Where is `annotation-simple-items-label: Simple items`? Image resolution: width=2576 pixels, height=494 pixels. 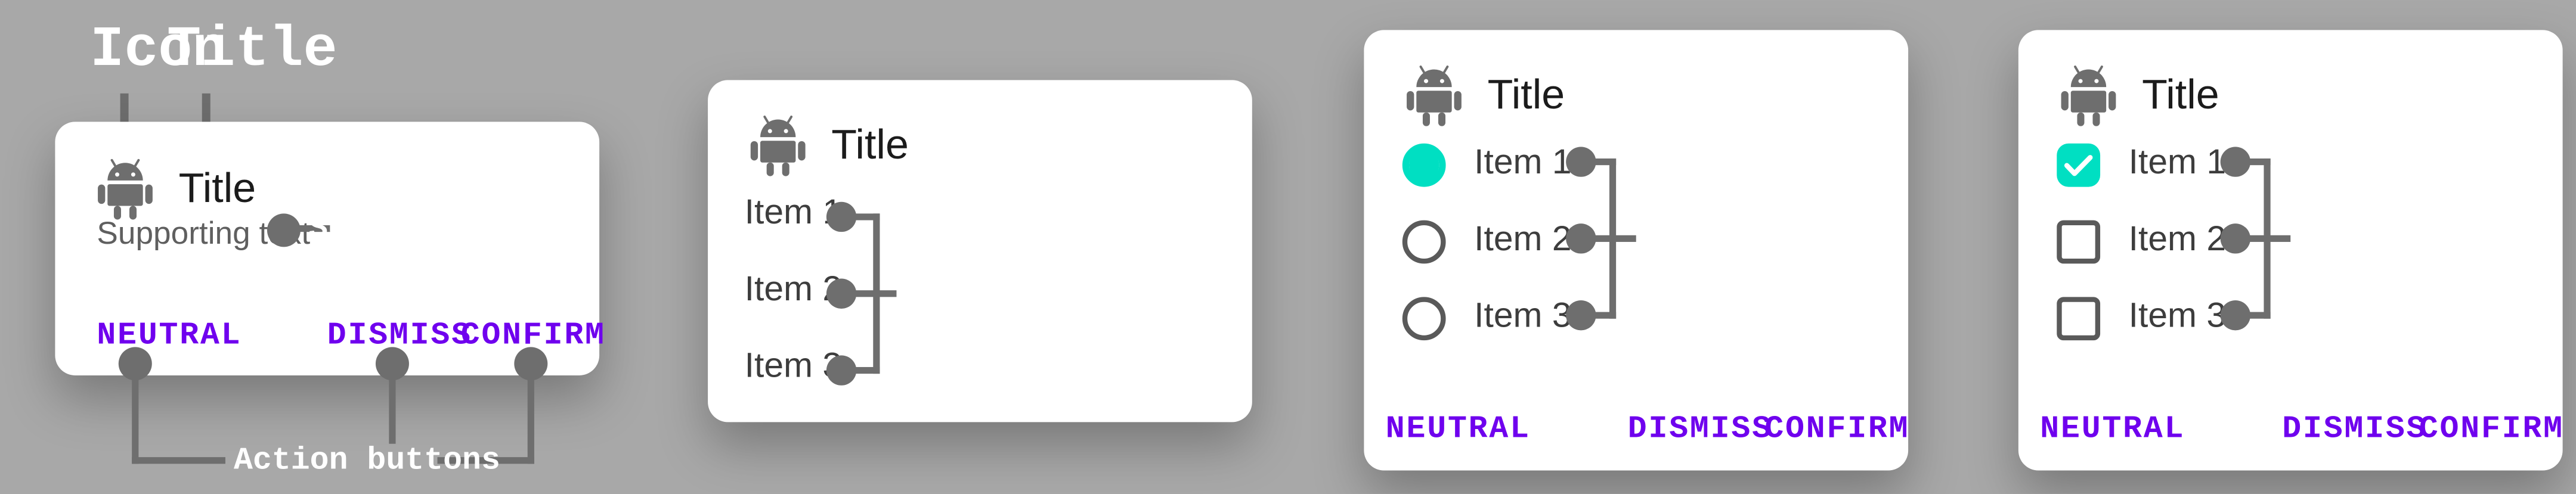
annotation-simple-items-label: Simple items is located at coordinates (1020, 293).